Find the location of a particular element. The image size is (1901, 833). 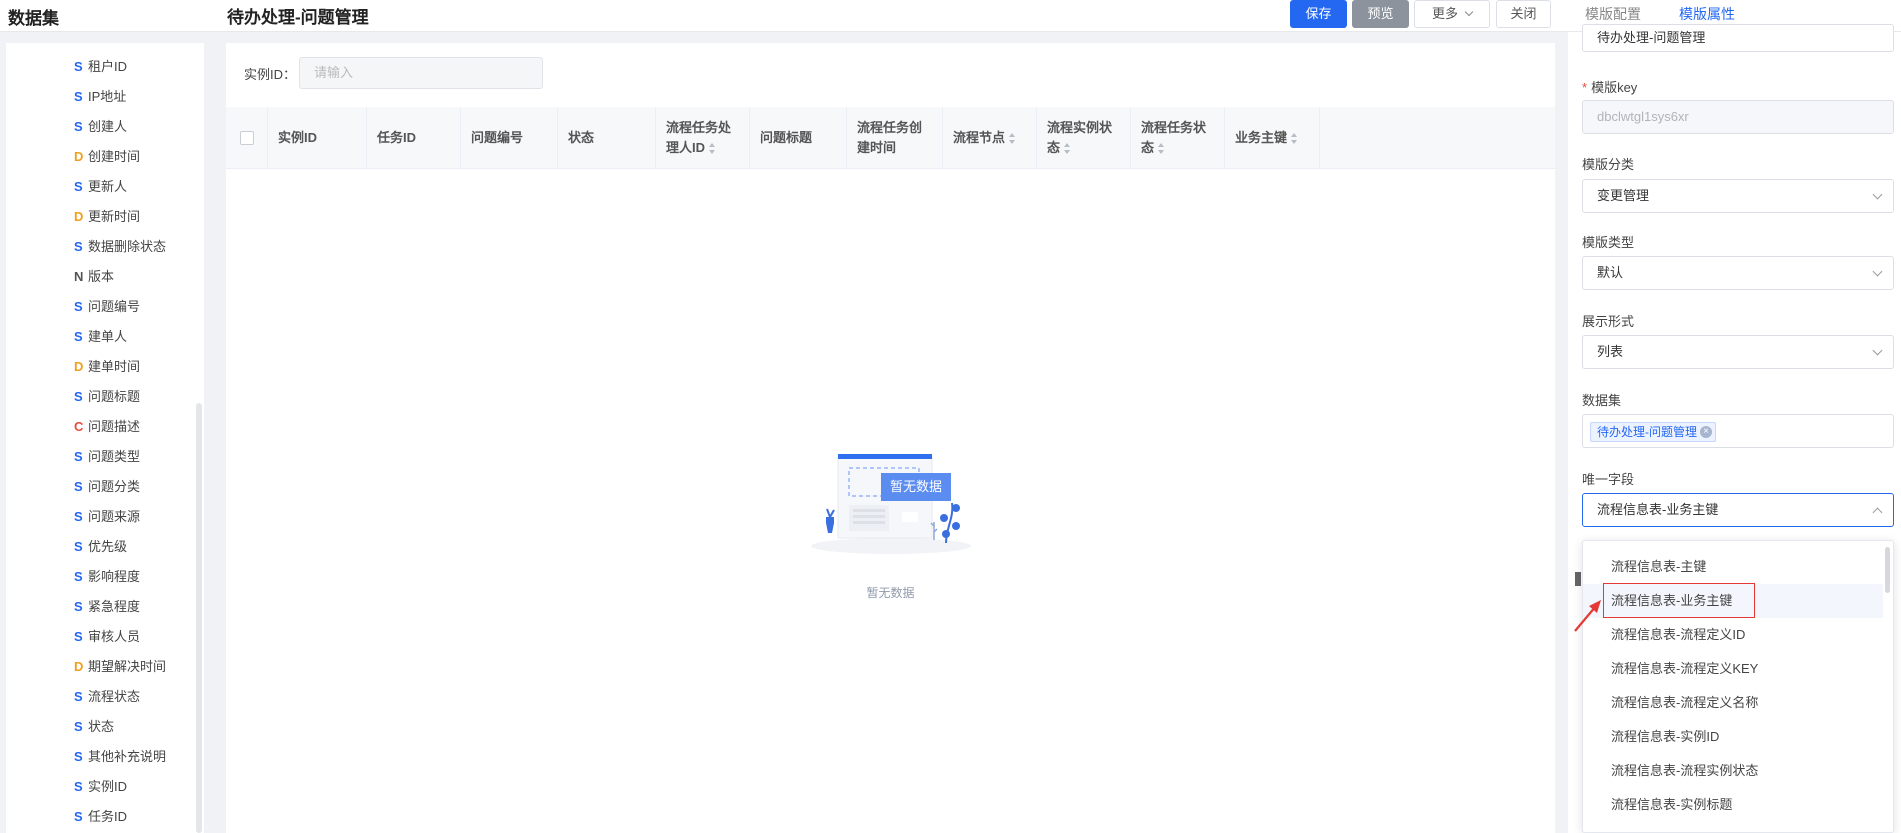

field-item: S 问题标题 is located at coordinates (107, 397).